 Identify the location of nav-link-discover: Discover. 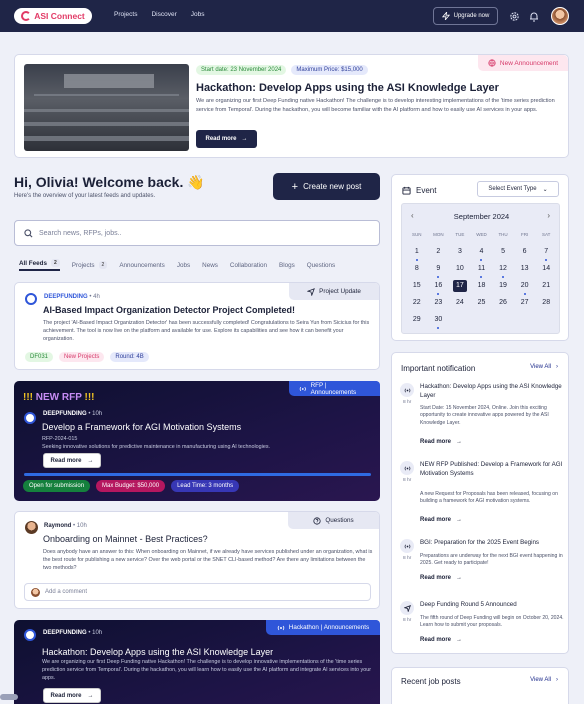
(163, 14).